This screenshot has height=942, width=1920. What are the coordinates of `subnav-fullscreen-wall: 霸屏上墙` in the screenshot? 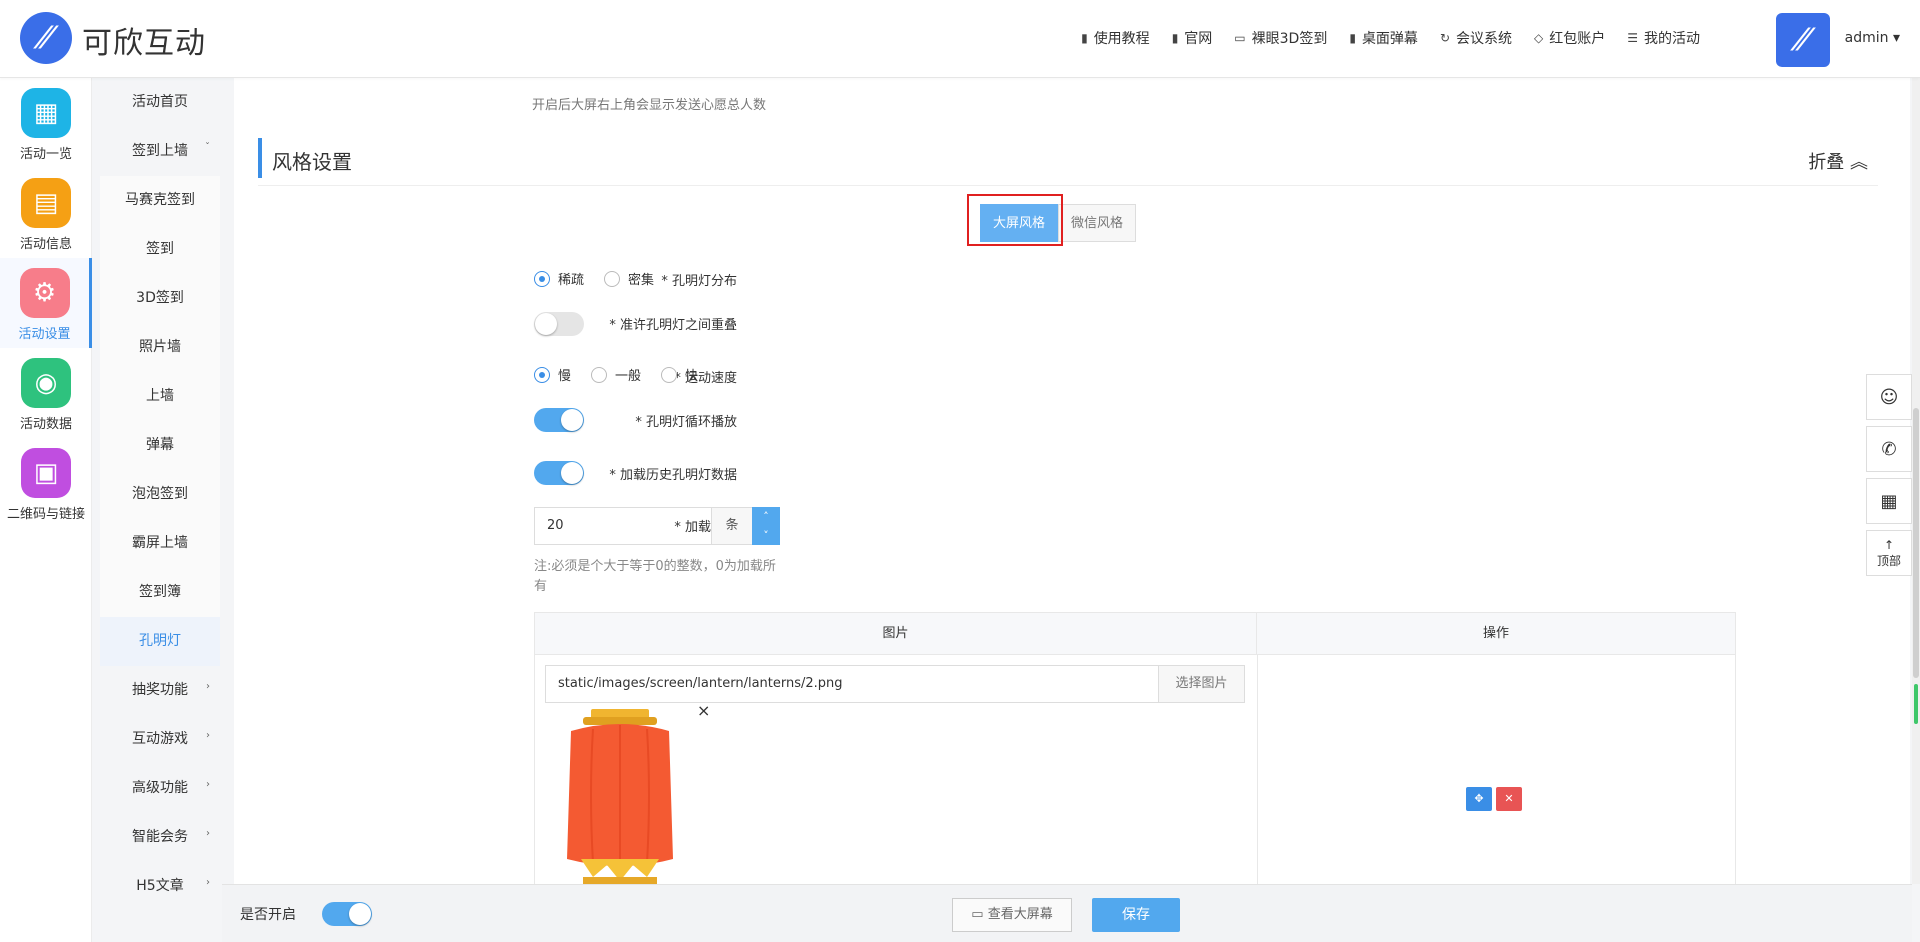 It's located at (160, 543).